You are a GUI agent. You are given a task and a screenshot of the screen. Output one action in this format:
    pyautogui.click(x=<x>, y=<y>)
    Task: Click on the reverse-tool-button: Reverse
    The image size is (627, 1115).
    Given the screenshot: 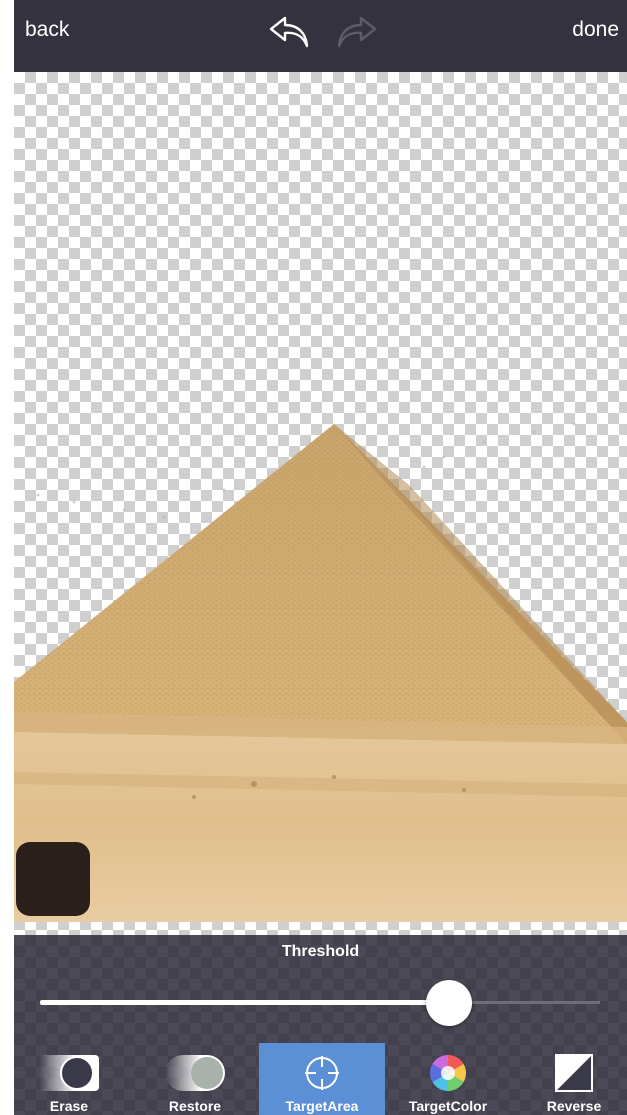 What is the action you would take?
    pyautogui.click(x=569, y=1079)
    